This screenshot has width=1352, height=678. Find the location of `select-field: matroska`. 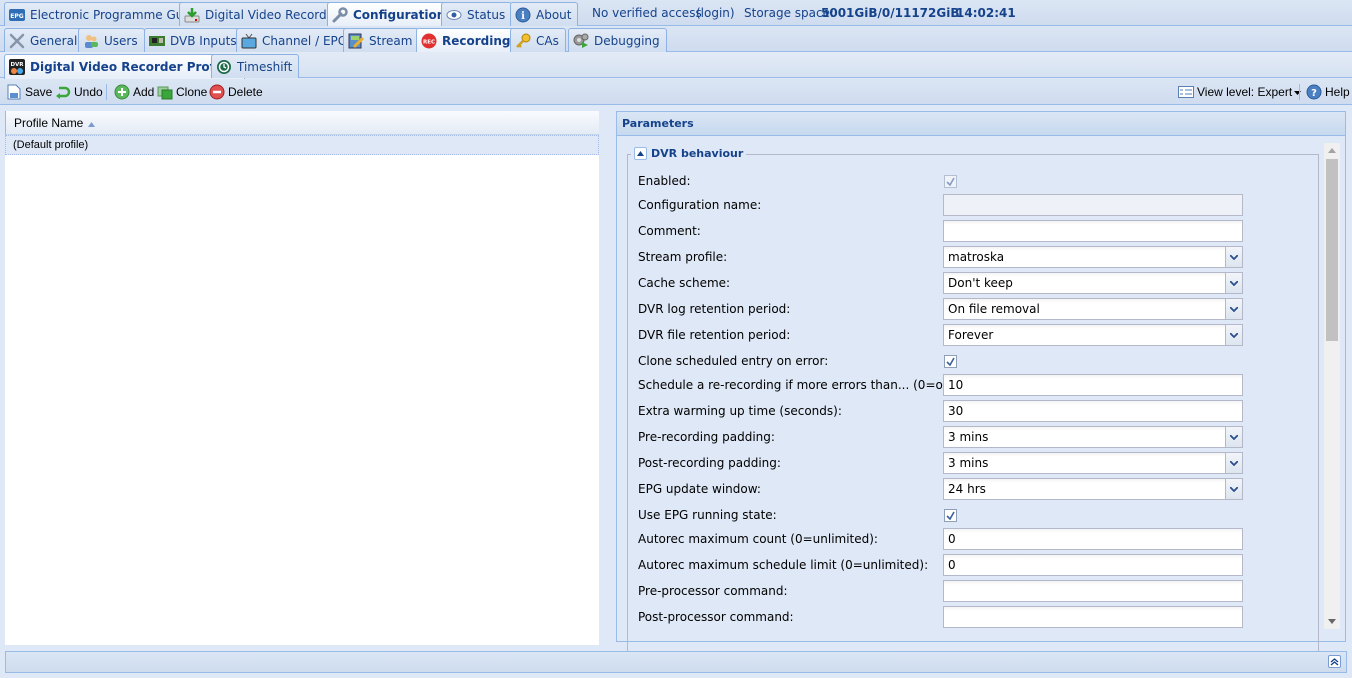

select-field: matroska is located at coordinates (1093, 257).